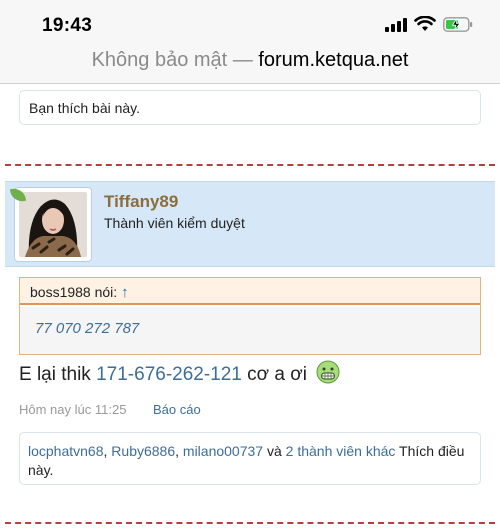 This screenshot has width=500, height=530. I want to click on previous-post-like-box: Bạn thích bài này., so click(250, 107).